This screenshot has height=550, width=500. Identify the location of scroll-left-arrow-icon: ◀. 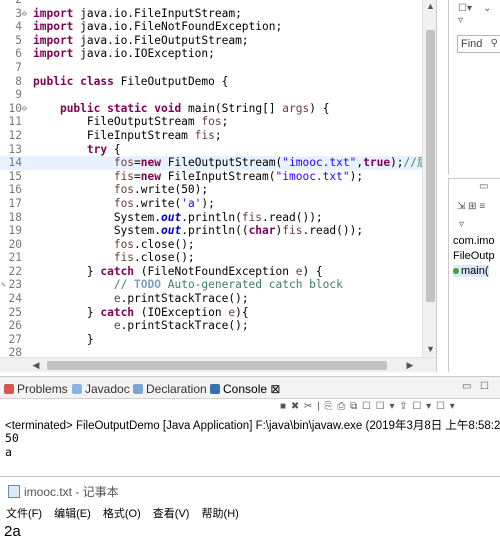
(36, 365).